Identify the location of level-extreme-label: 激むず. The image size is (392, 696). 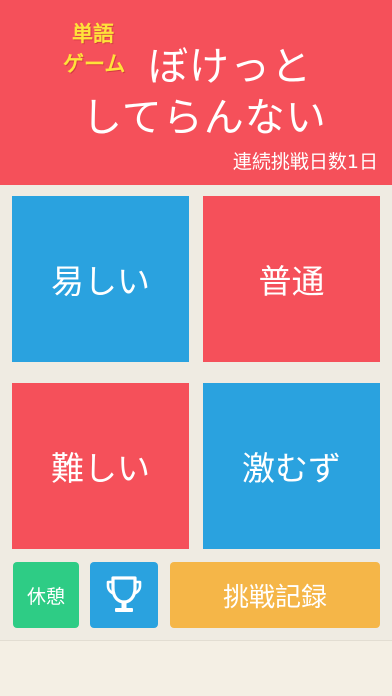
(291, 468).